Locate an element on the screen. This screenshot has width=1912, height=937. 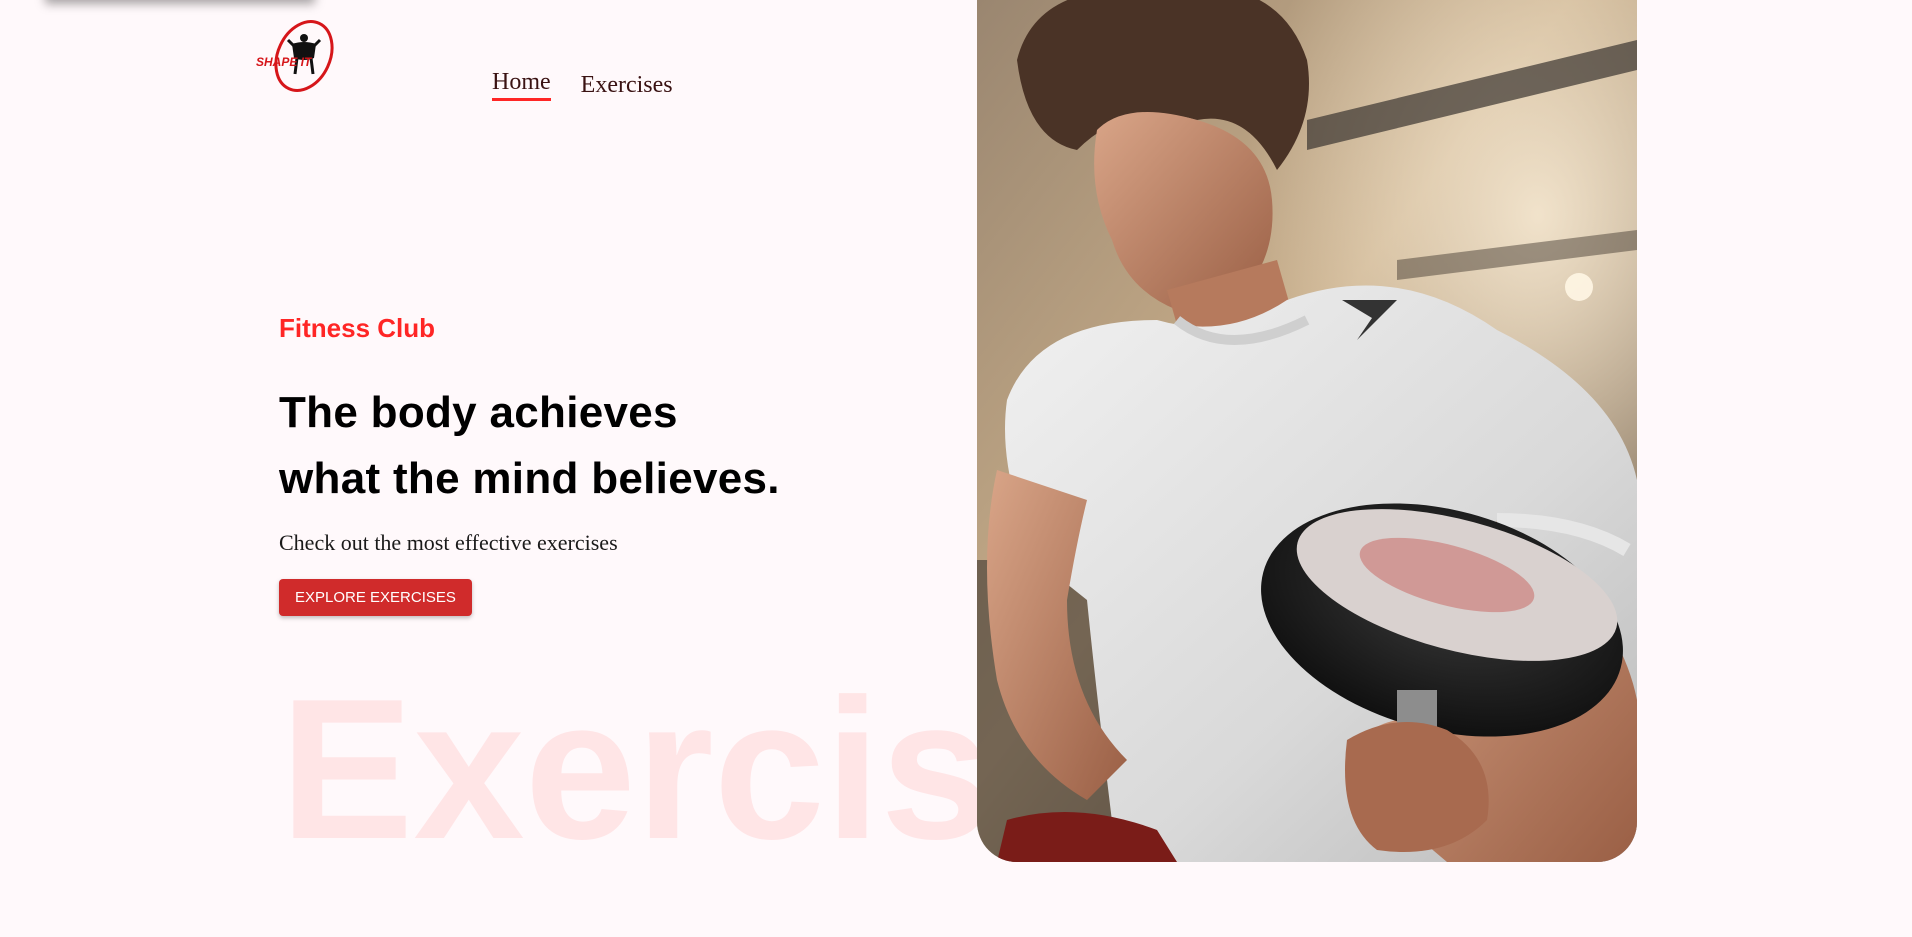
logo-icon: SHAPE IT is located at coordinates (295, 56).